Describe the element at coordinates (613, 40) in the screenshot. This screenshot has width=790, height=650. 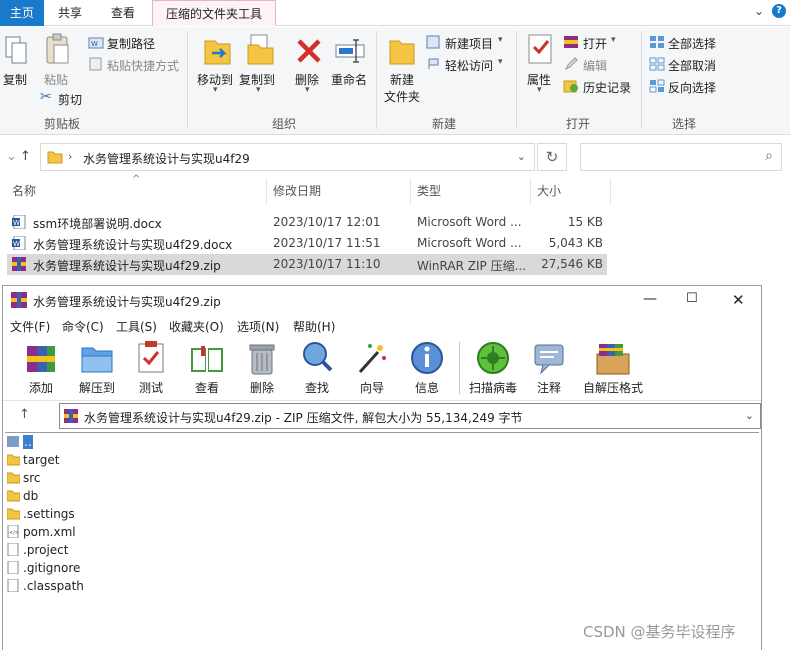
I see `open-dropdown-icon: ▾` at that location.